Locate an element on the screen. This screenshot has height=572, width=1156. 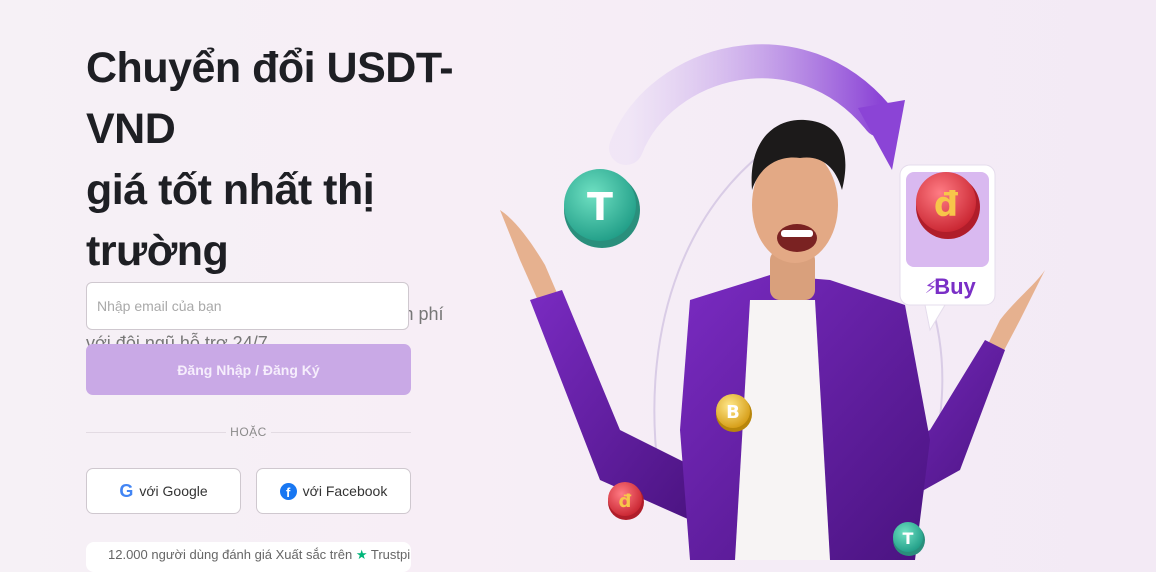
curved-arrow is located at coordinates (753, 104).